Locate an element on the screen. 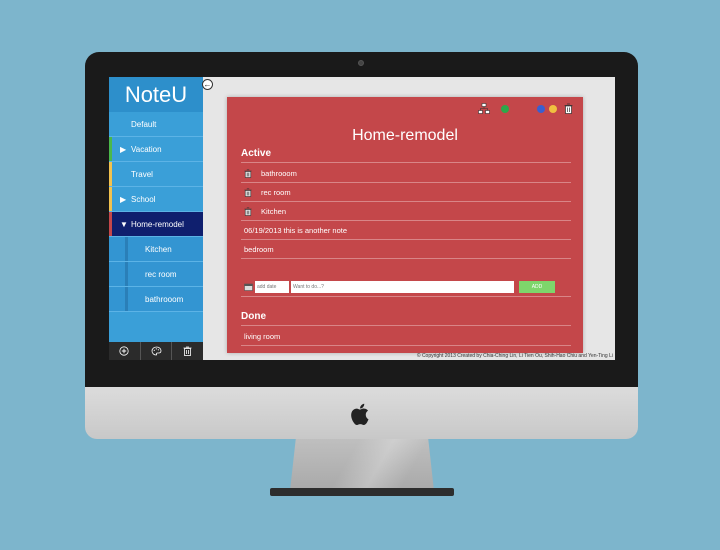 This screenshot has width=720, height=550. sidebar-item-label: School is located at coordinates (143, 199).